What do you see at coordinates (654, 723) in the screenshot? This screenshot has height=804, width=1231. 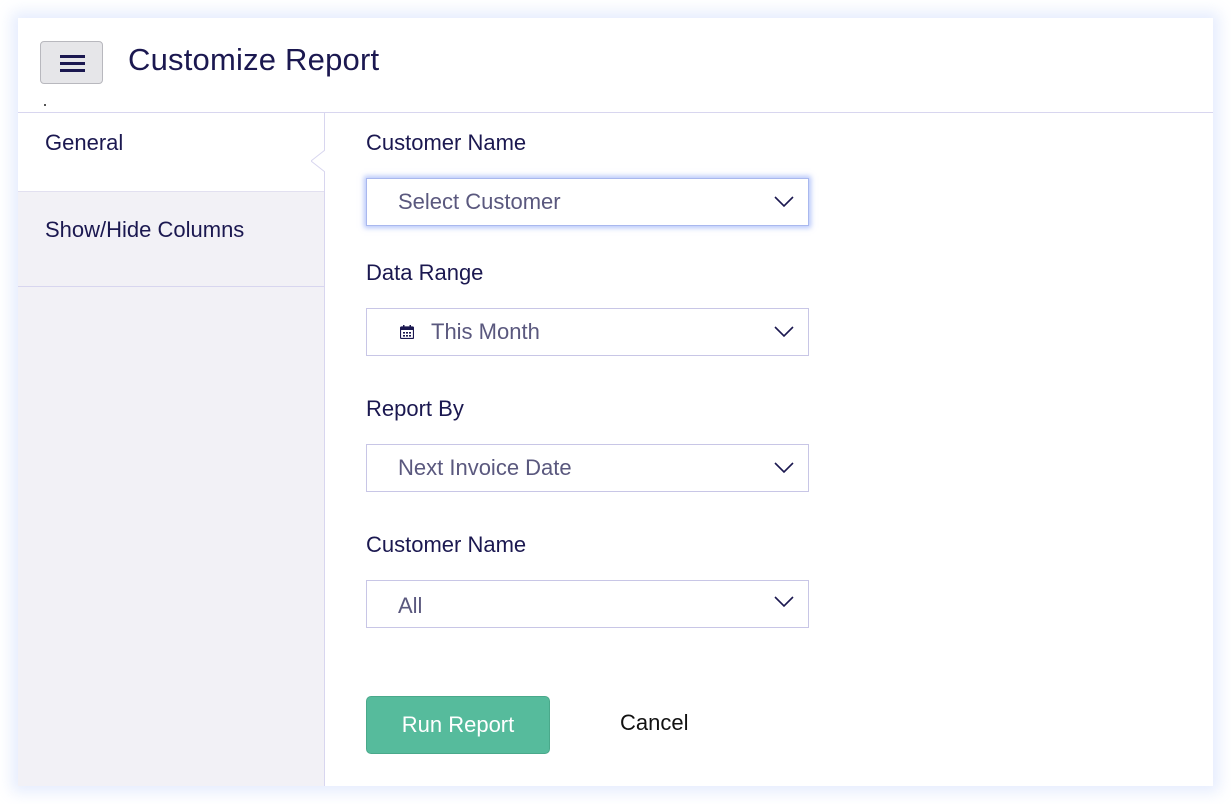 I see `cancel-button: Cancel` at bounding box center [654, 723].